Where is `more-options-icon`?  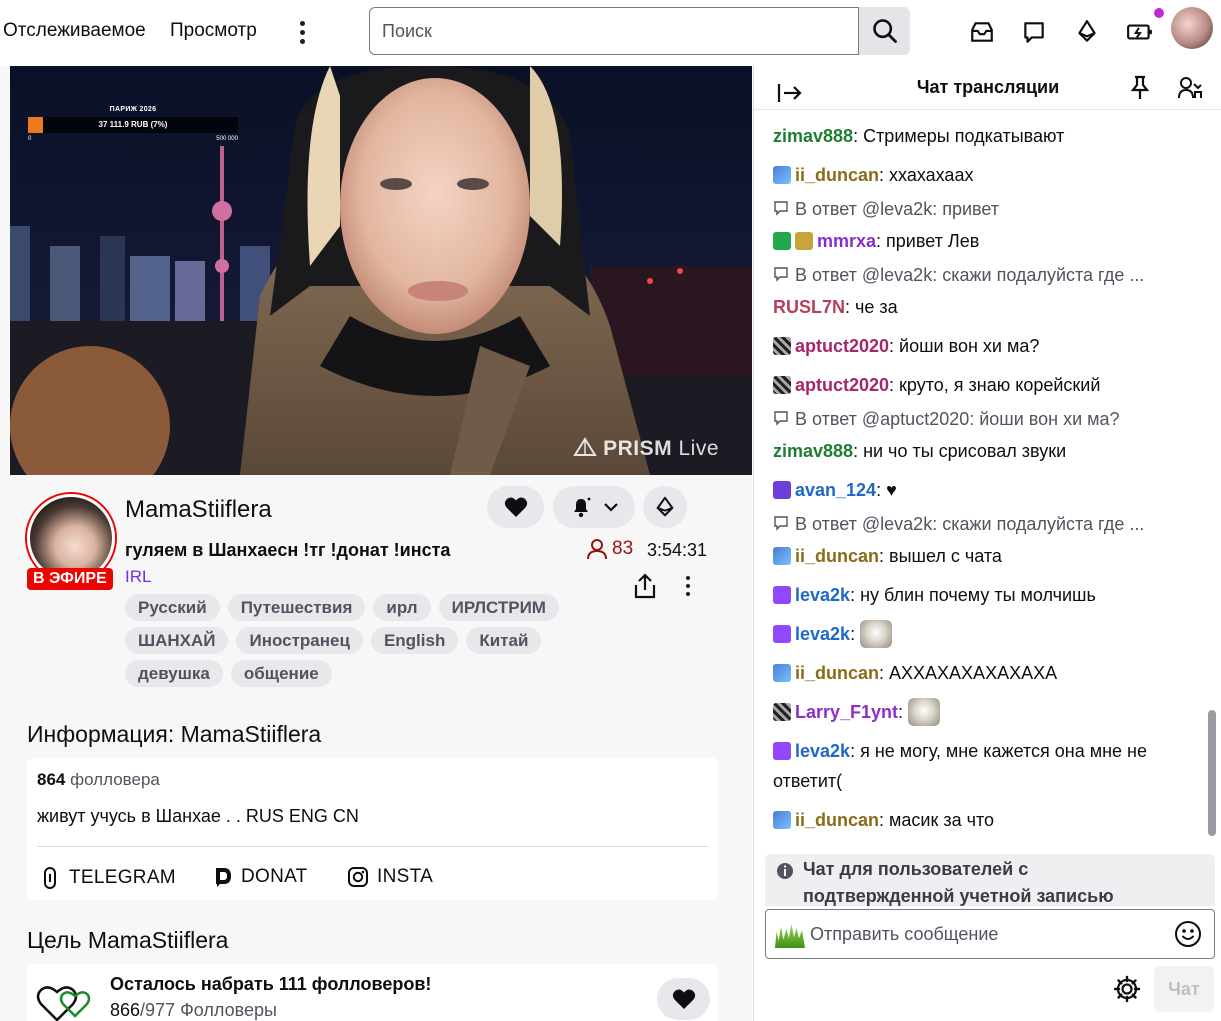
more-options-icon is located at coordinates (688, 586).